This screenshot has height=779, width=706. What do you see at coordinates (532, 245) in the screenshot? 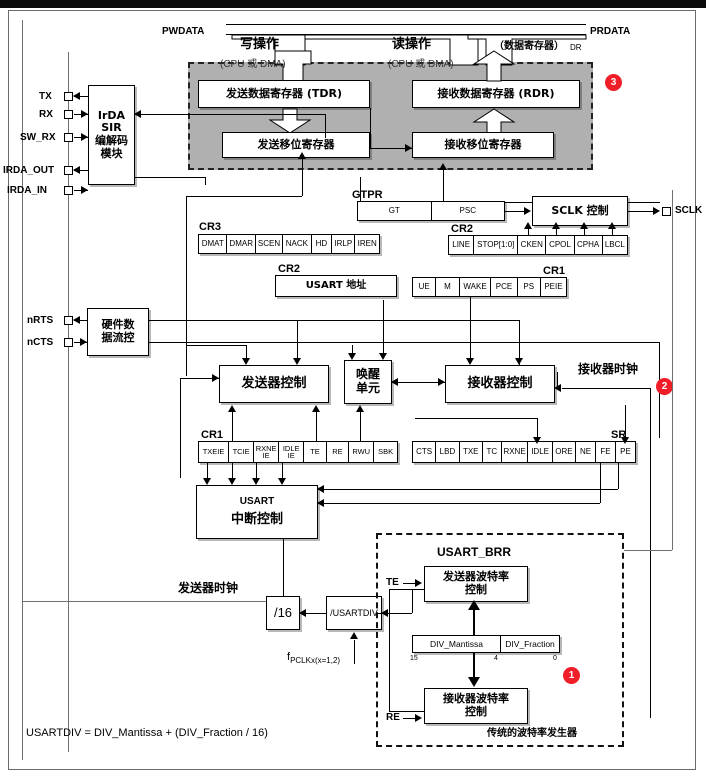
I see `bitfield-cell: CKEN` at bounding box center [532, 245].